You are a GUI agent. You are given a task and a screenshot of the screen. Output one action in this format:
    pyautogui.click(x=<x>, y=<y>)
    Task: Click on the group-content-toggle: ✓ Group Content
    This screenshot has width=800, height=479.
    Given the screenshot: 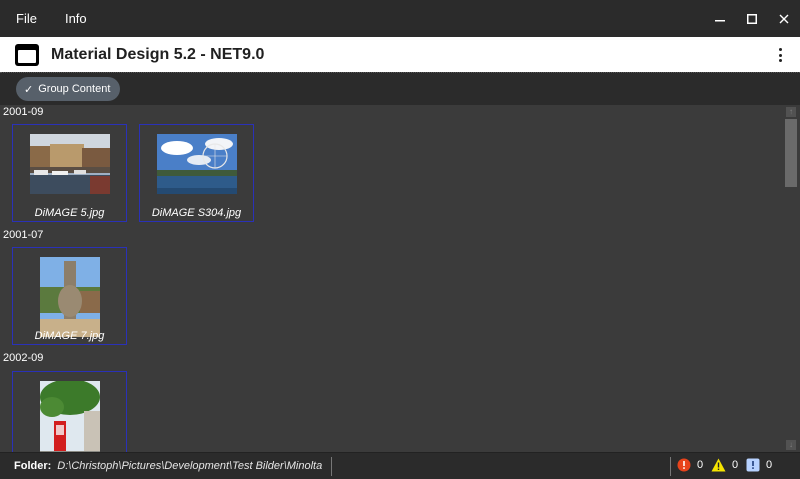 What is the action you would take?
    pyautogui.click(x=68, y=89)
    